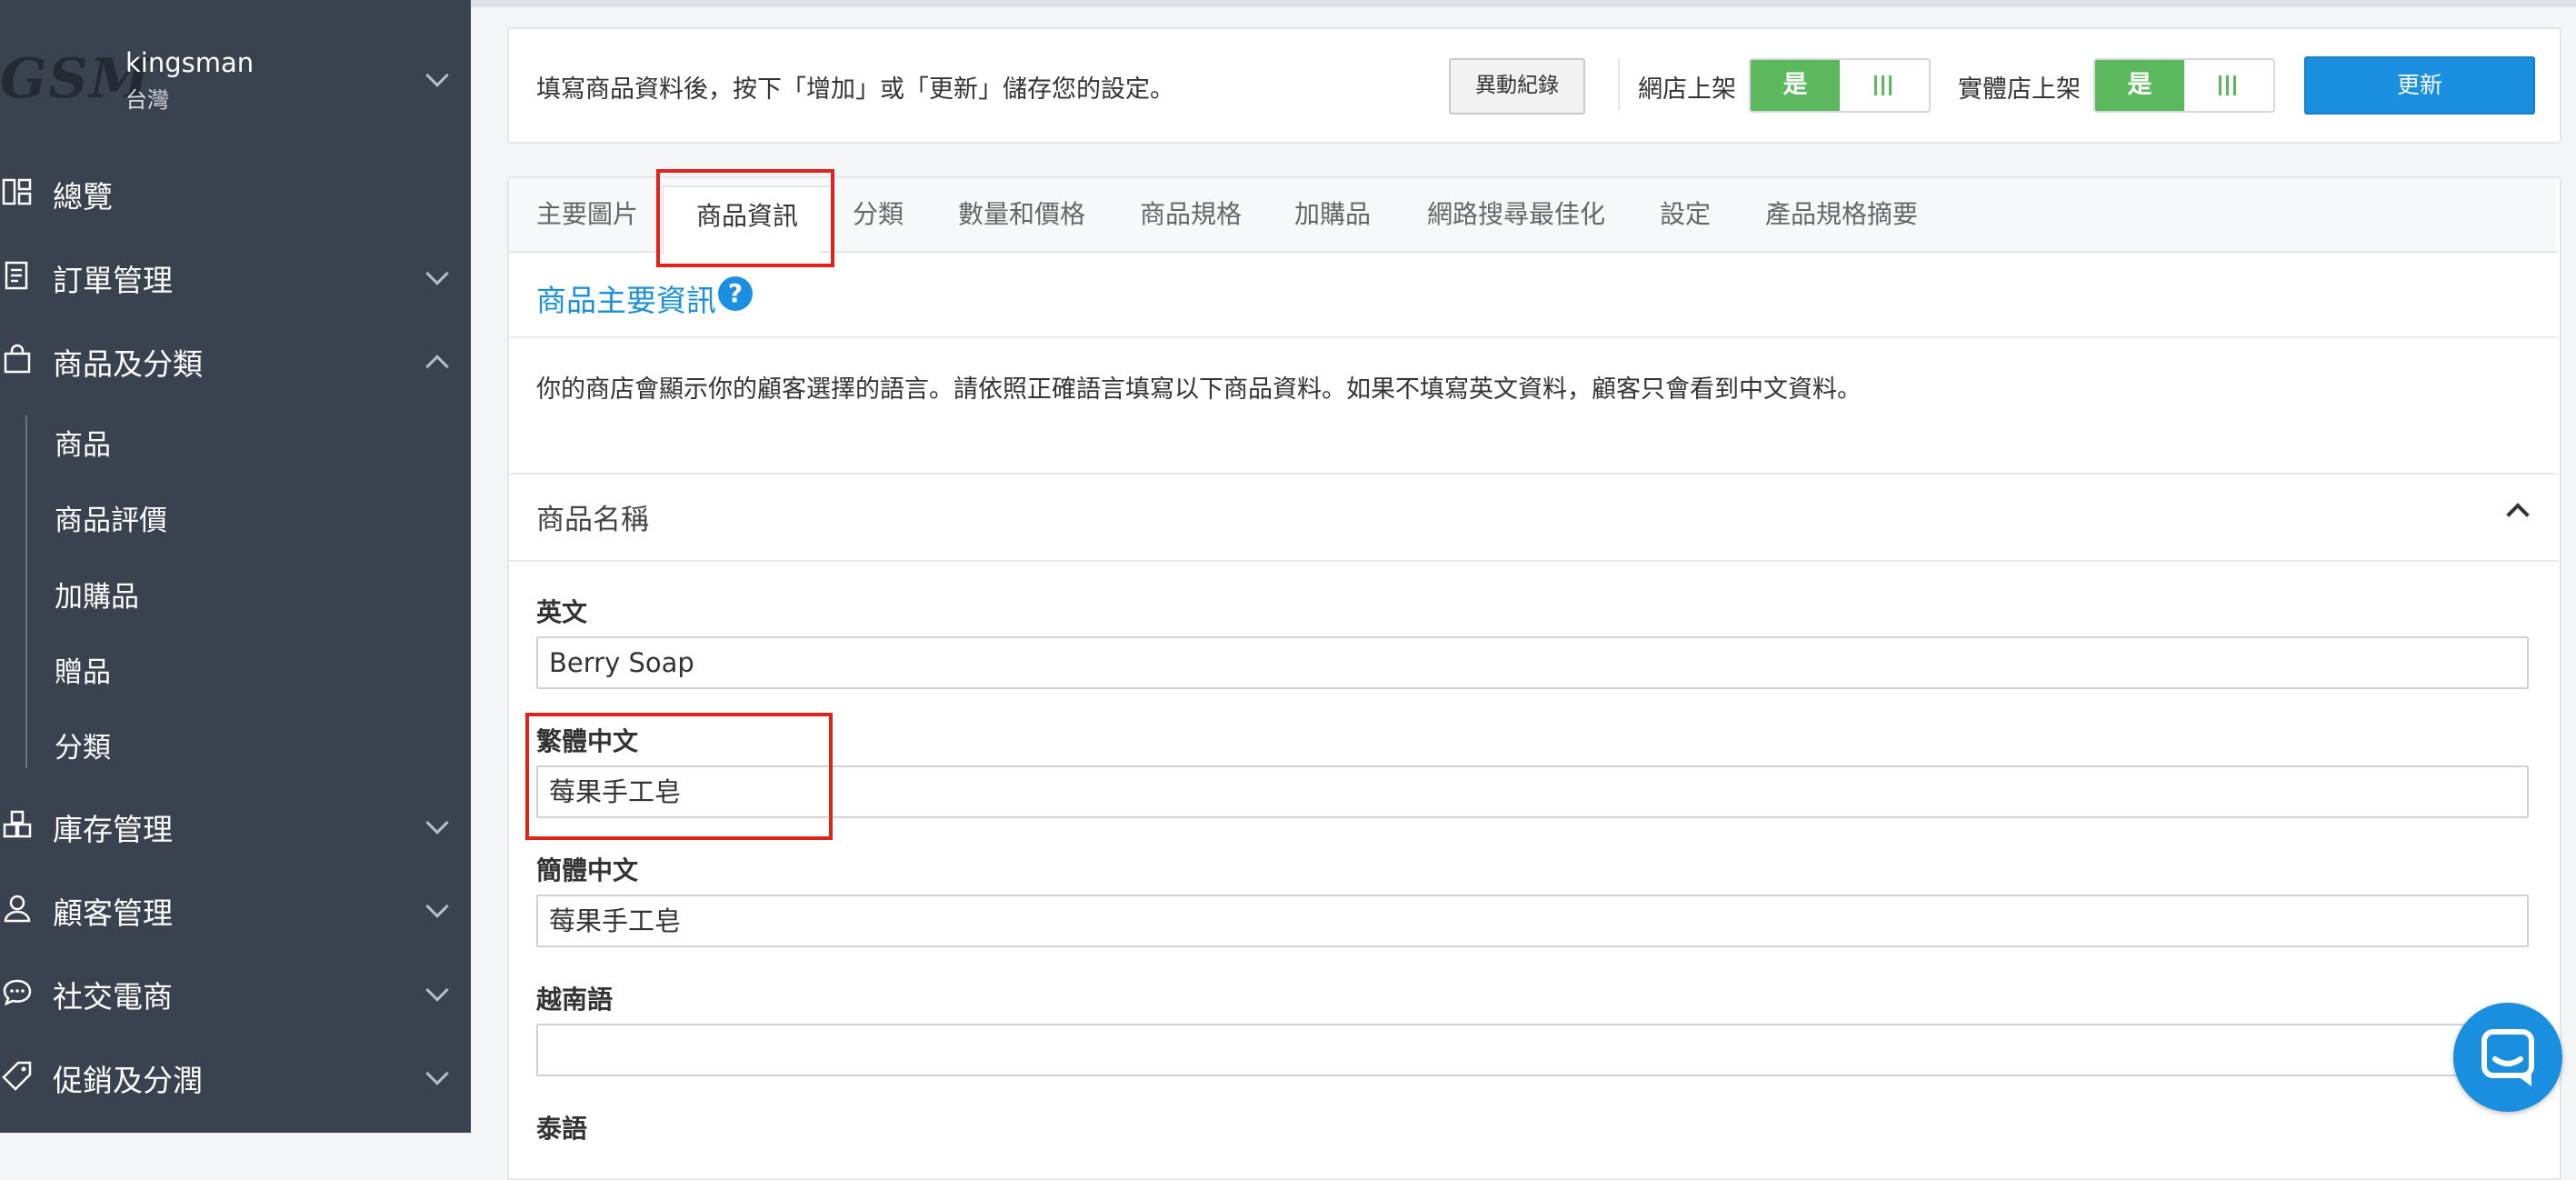  Describe the element at coordinates (1533, 474) in the screenshot. I see `subsection-divider-top` at that location.